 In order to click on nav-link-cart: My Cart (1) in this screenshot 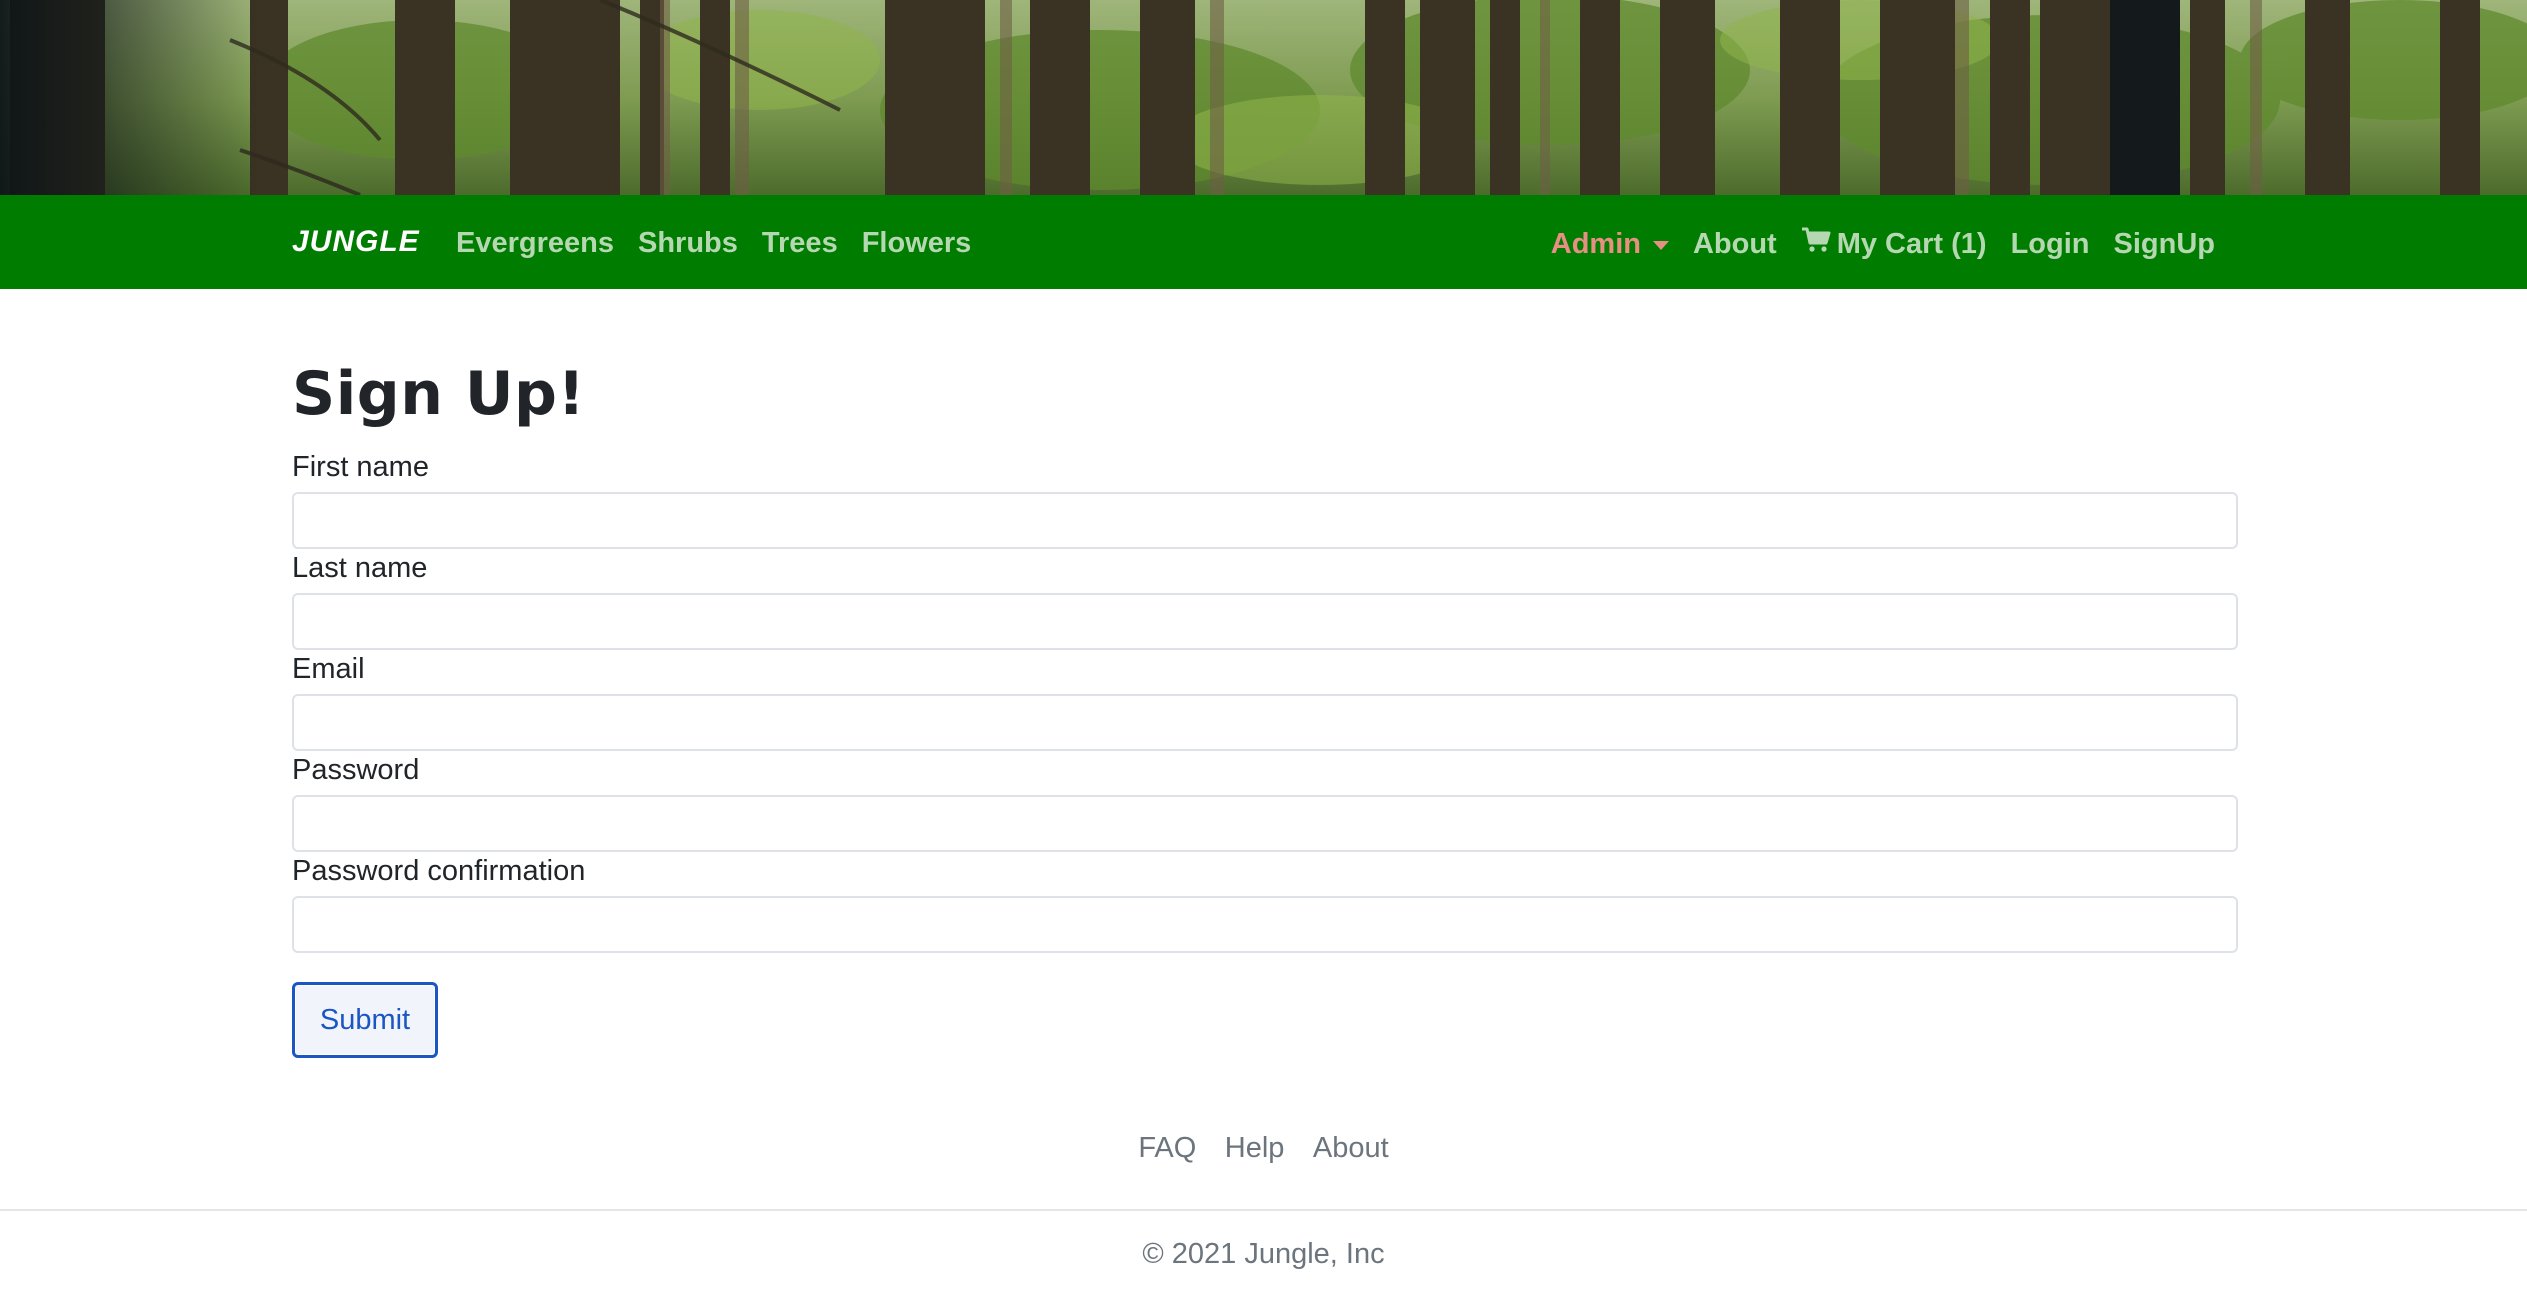, I will do `click(1894, 244)`.